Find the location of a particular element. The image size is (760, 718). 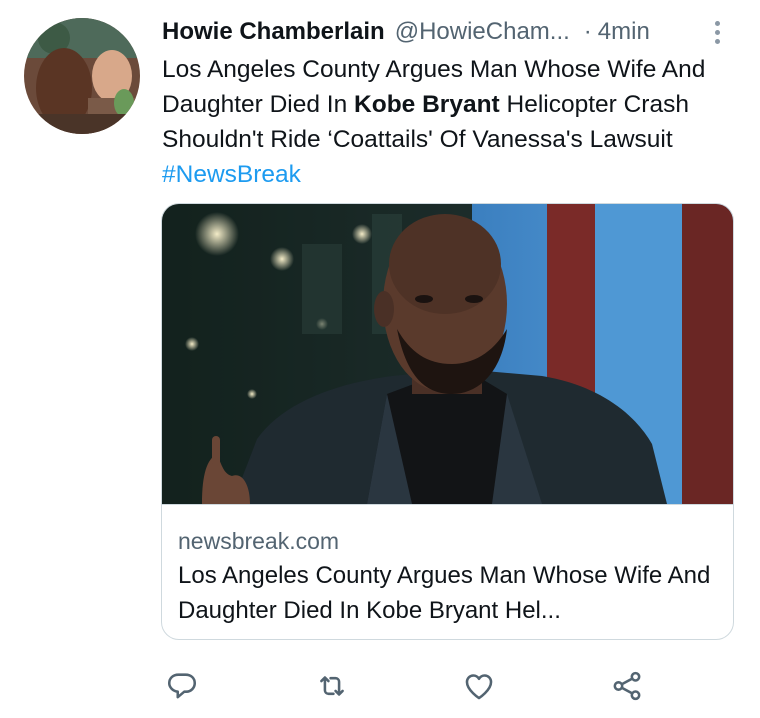

reply-icon is located at coordinates (182, 686).